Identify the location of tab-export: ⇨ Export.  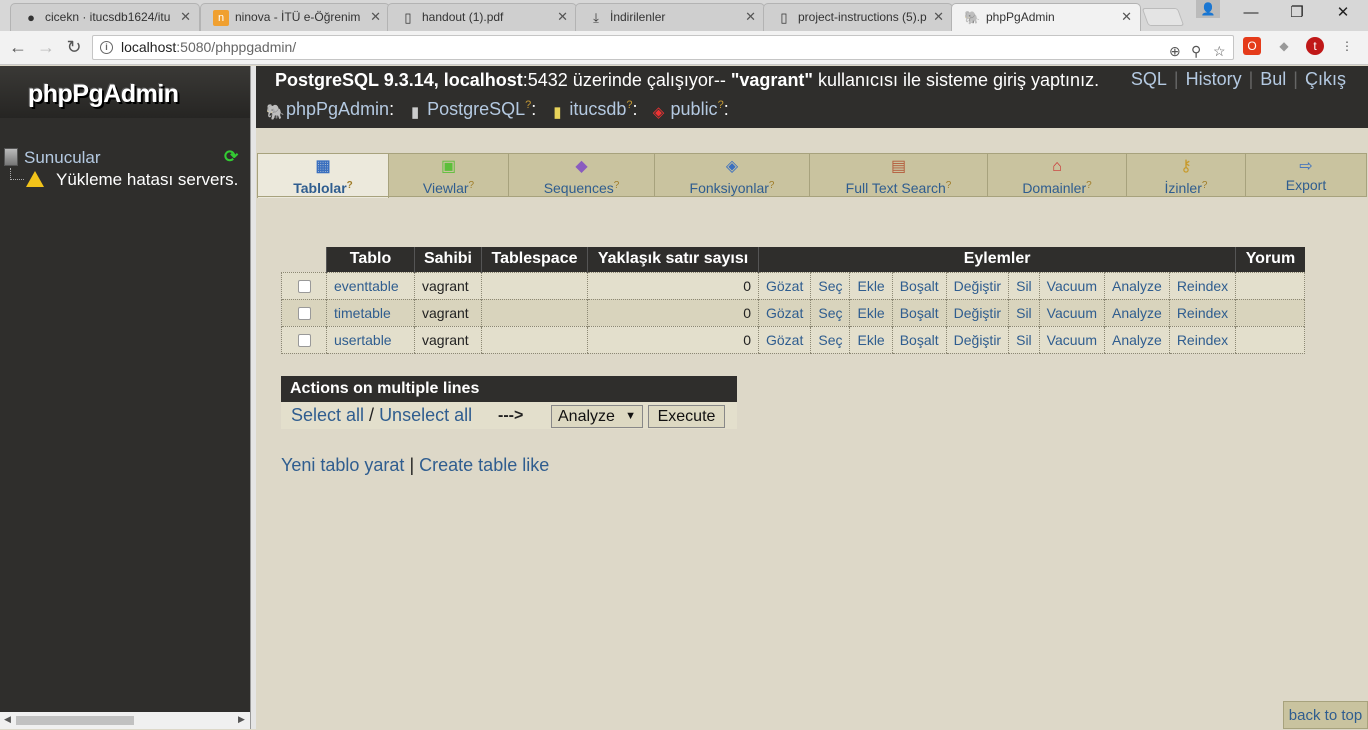
(1306, 175).